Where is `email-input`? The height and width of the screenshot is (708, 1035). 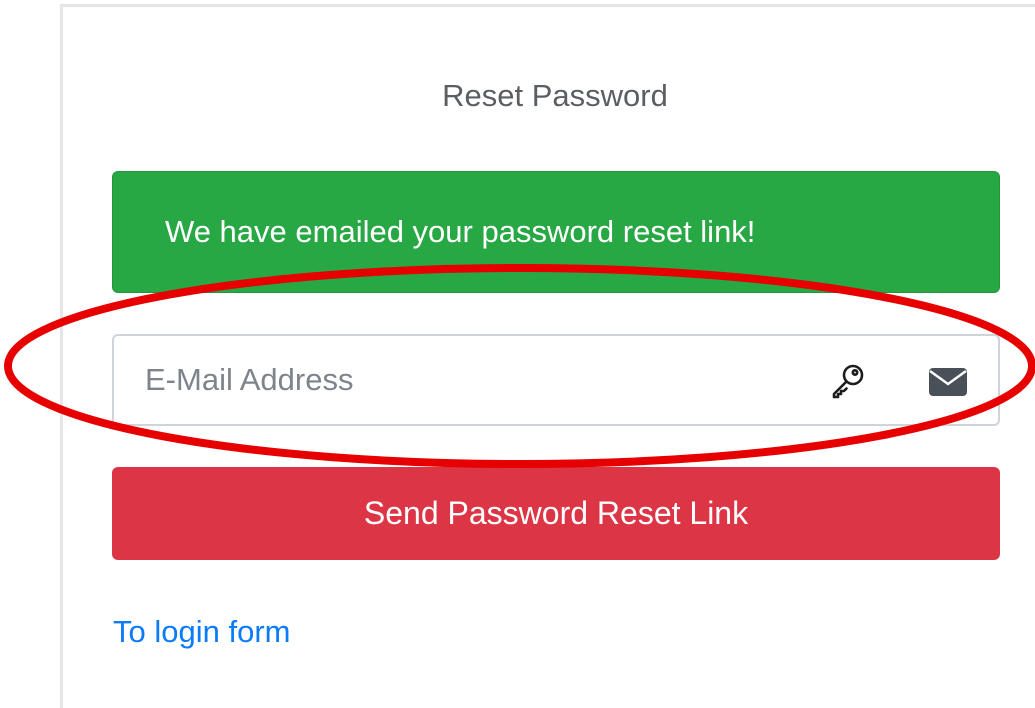
email-input is located at coordinates (459, 380).